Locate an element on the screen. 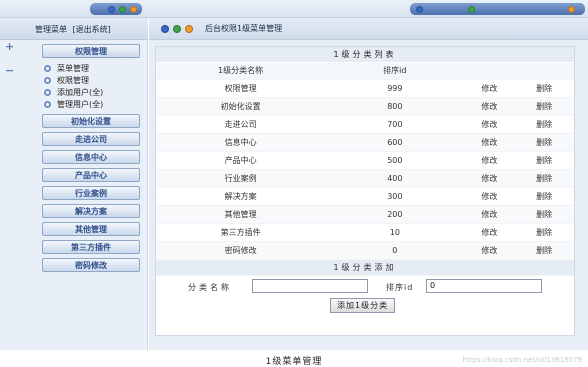  sidebar-header: 管理菜单 [退出系统] is located at coordinates (74, 29).